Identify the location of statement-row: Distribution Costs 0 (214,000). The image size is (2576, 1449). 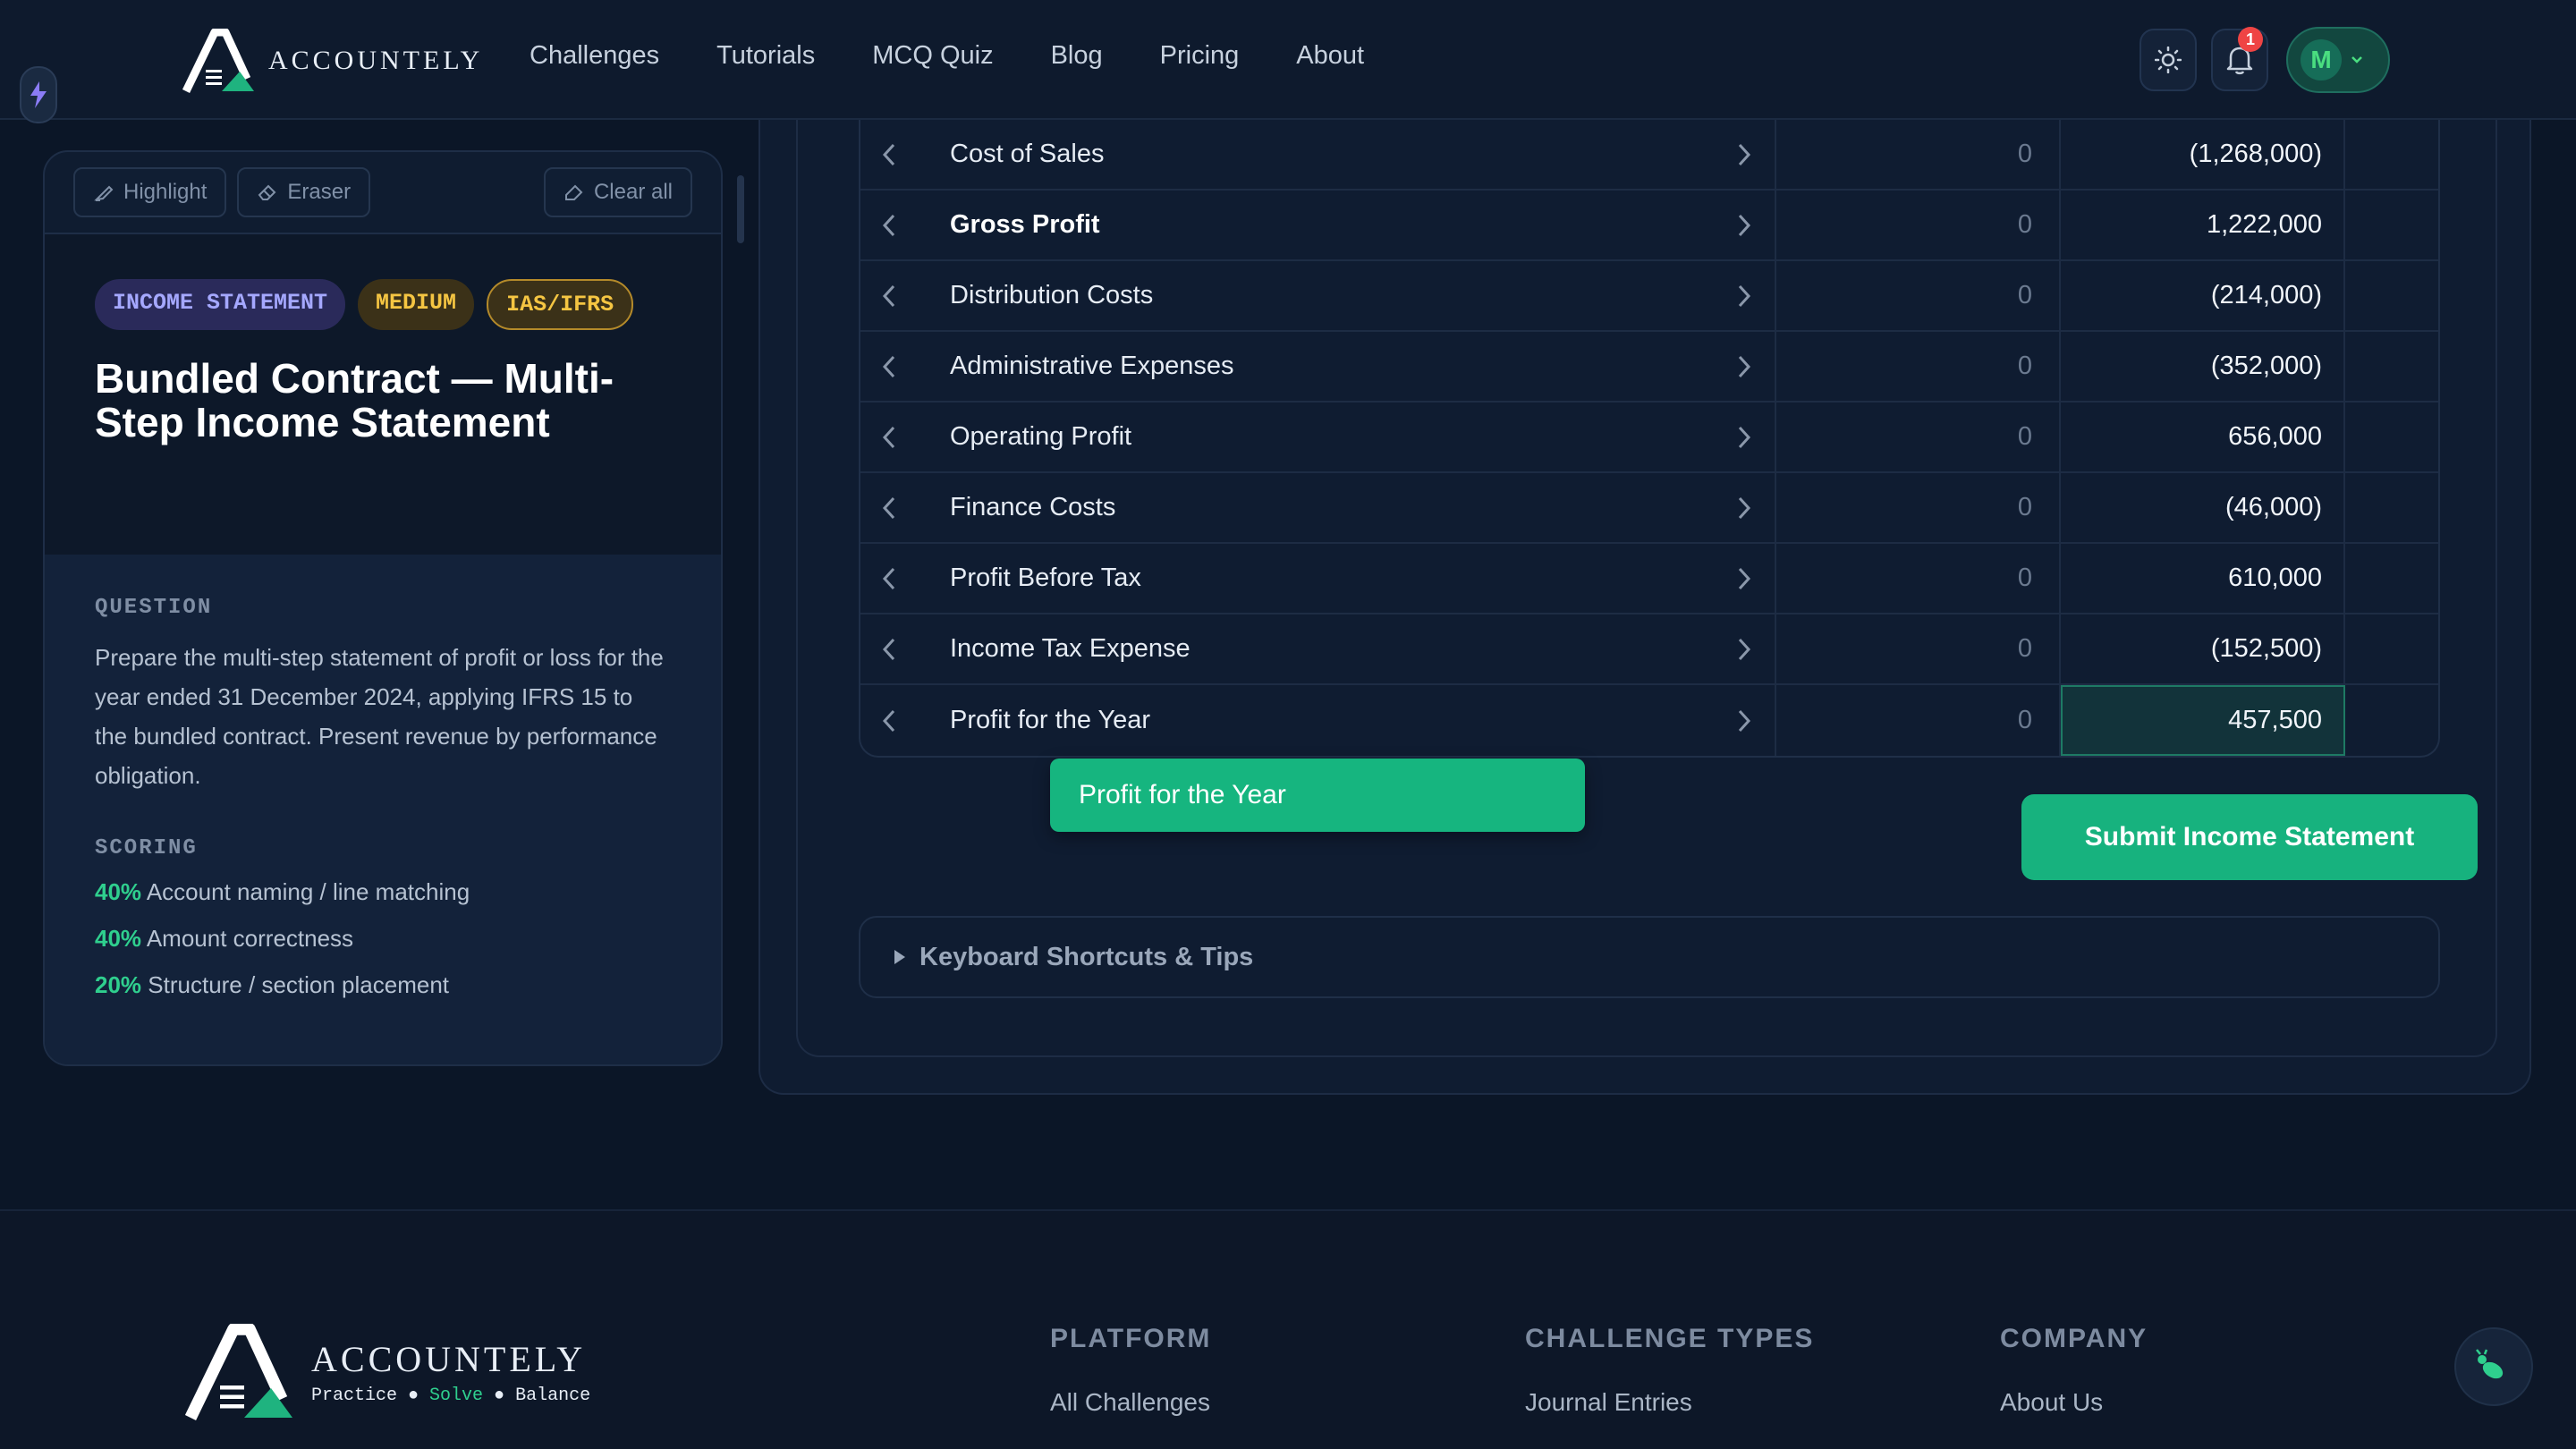
(1649, 296).